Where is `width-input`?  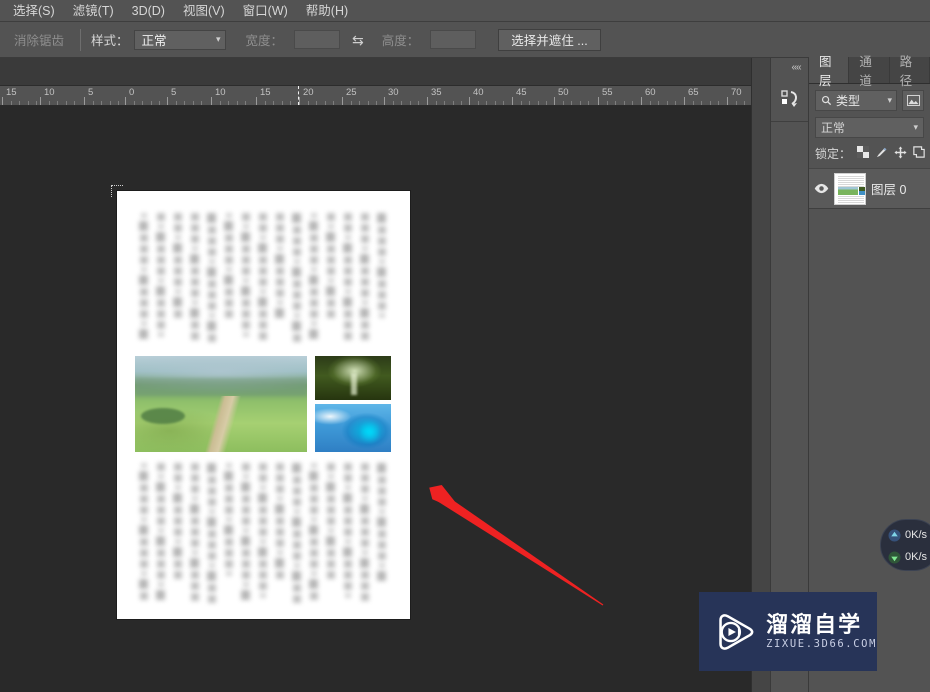
width-input is located at coordinates (317, 39).